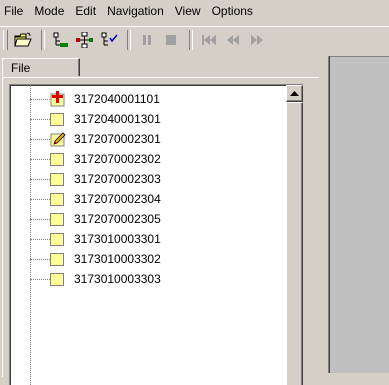 This screenshot has width=389, height=385. I want to click on pause-icon, so click(147, 40).